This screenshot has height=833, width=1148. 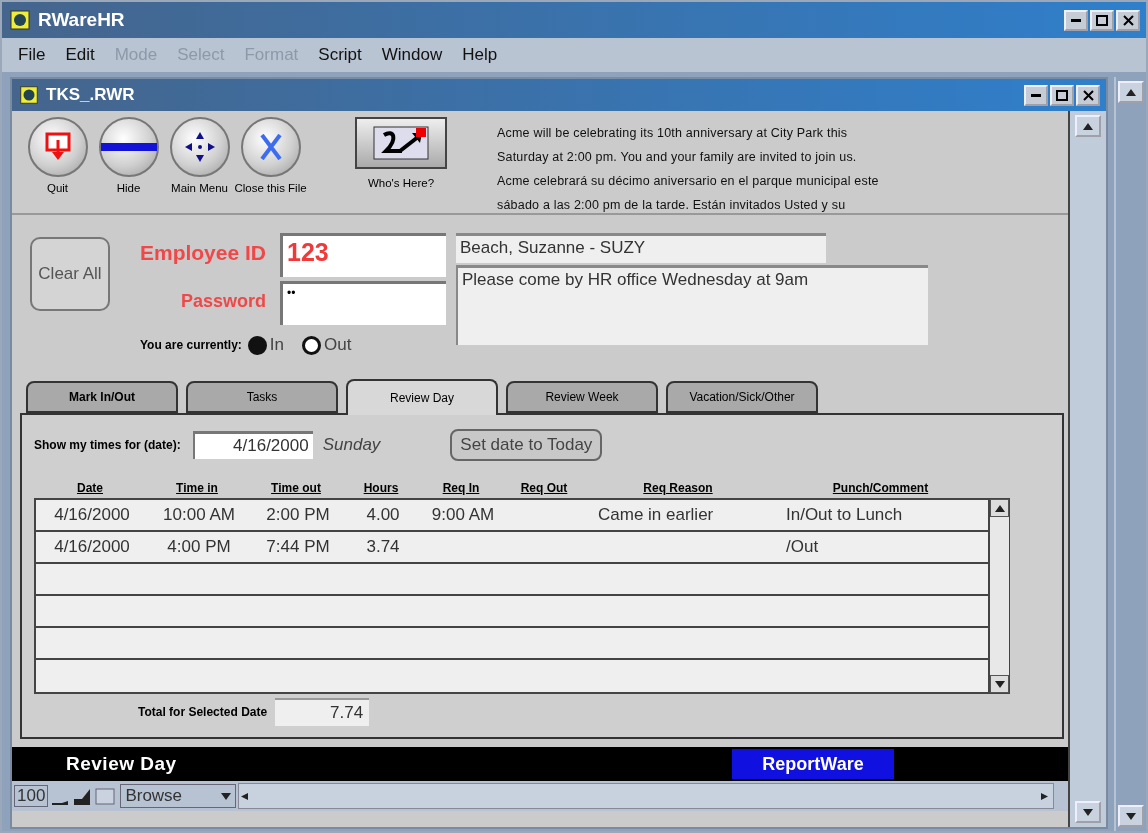 I want to click on employee-id-field: 123, so click(x=363, y=255).